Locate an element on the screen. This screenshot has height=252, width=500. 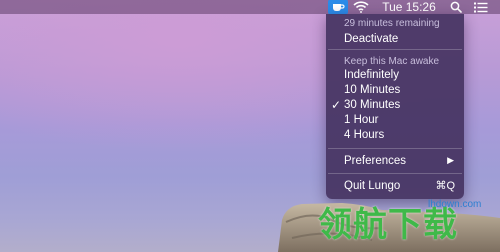
deactivate-item: Deactivate is located at coordinates (395, 38).